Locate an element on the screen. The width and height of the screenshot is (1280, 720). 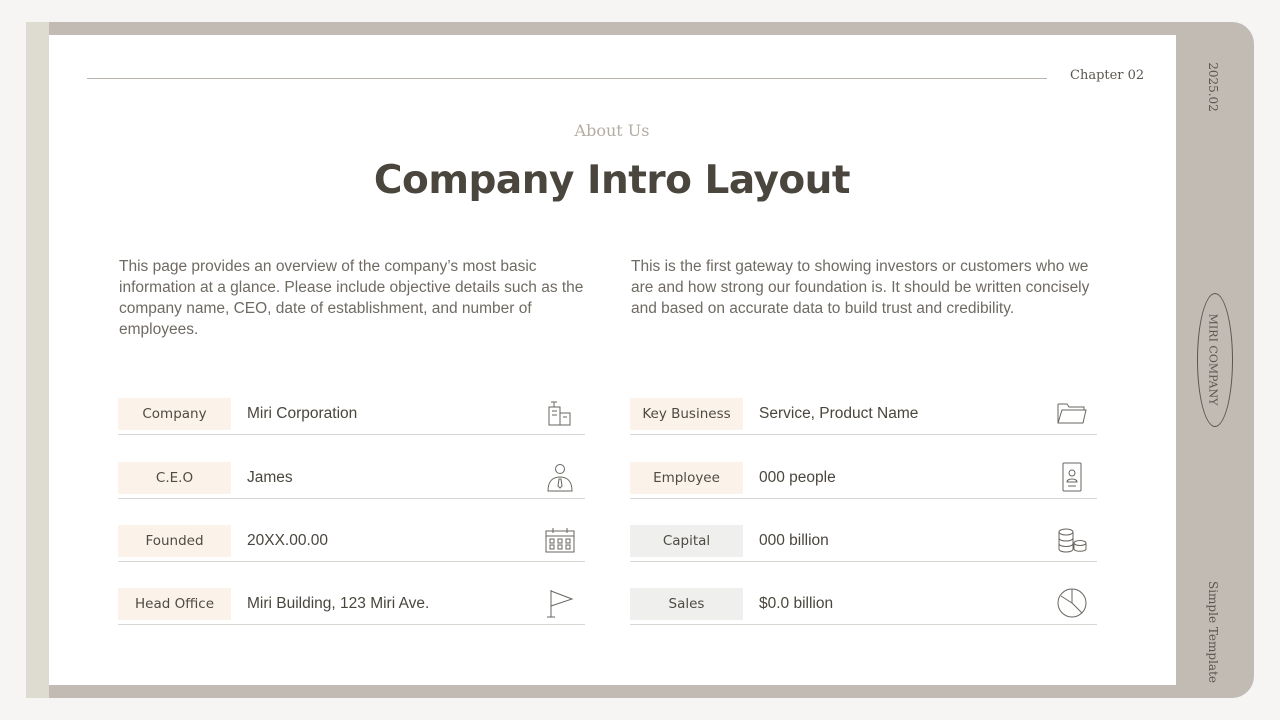
row-value: Miri Corporation is located at coordinates (302, 413).